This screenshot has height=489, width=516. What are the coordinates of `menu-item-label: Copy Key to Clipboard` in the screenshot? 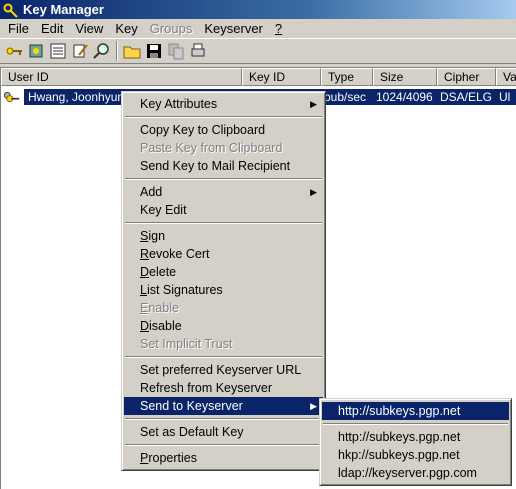 It's located at (203, 130).